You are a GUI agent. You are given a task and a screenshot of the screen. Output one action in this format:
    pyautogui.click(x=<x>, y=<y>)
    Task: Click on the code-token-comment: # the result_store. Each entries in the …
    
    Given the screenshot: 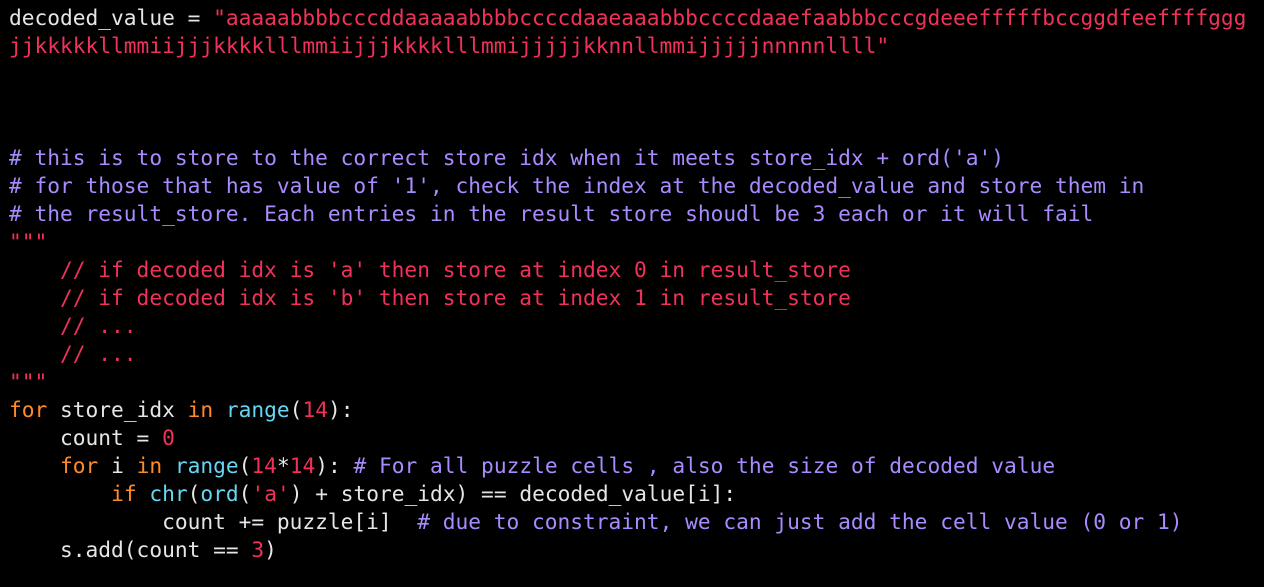 What is the action you would take?
    pyautogui.click(x=551, y=213)
    